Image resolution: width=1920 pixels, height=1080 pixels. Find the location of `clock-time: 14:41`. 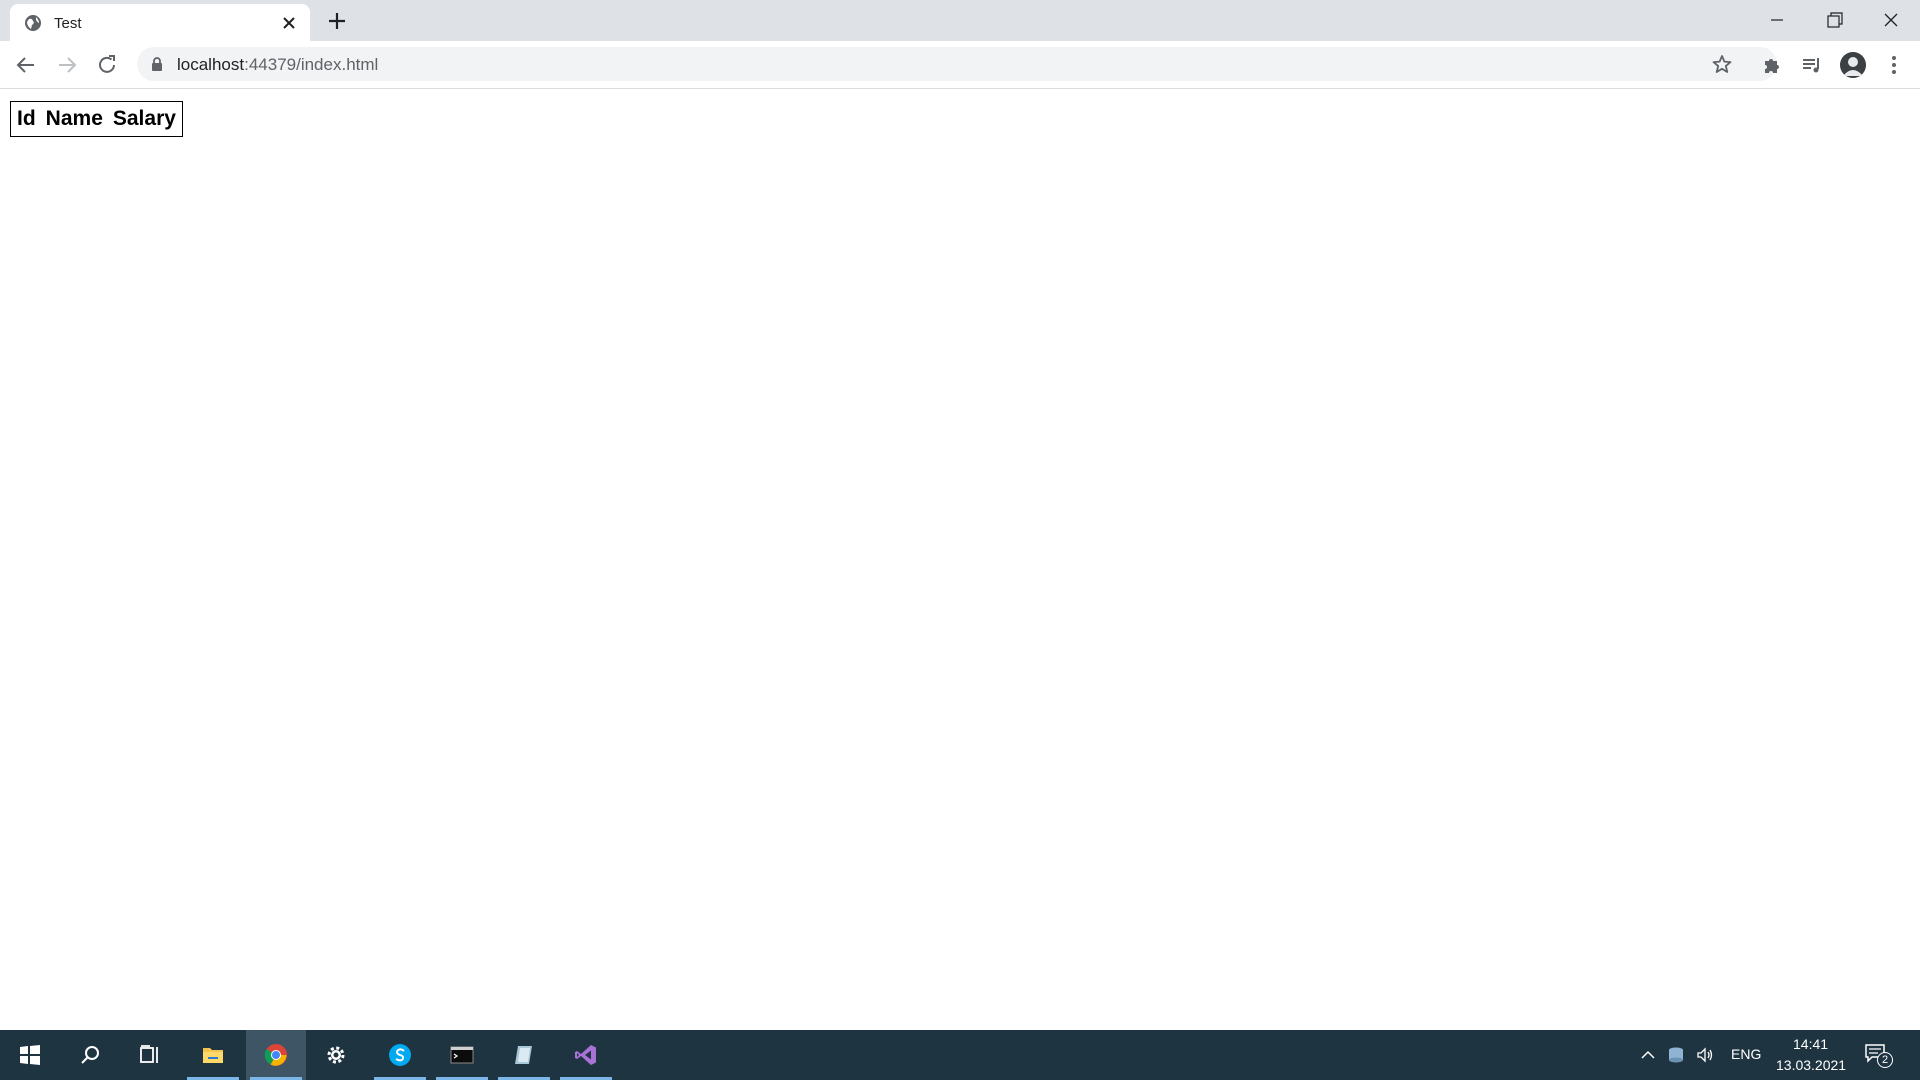

clock-time: 14:41 is located at coordinates (1810, 1044).